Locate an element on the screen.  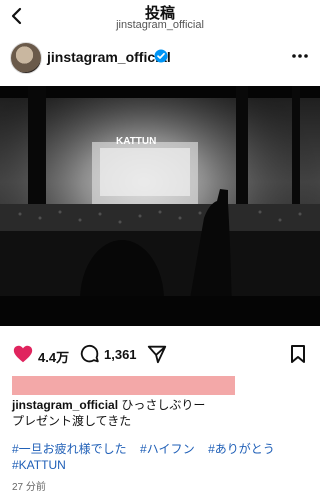
post-username: jinstagram_official is located at coordinates (109, 57).